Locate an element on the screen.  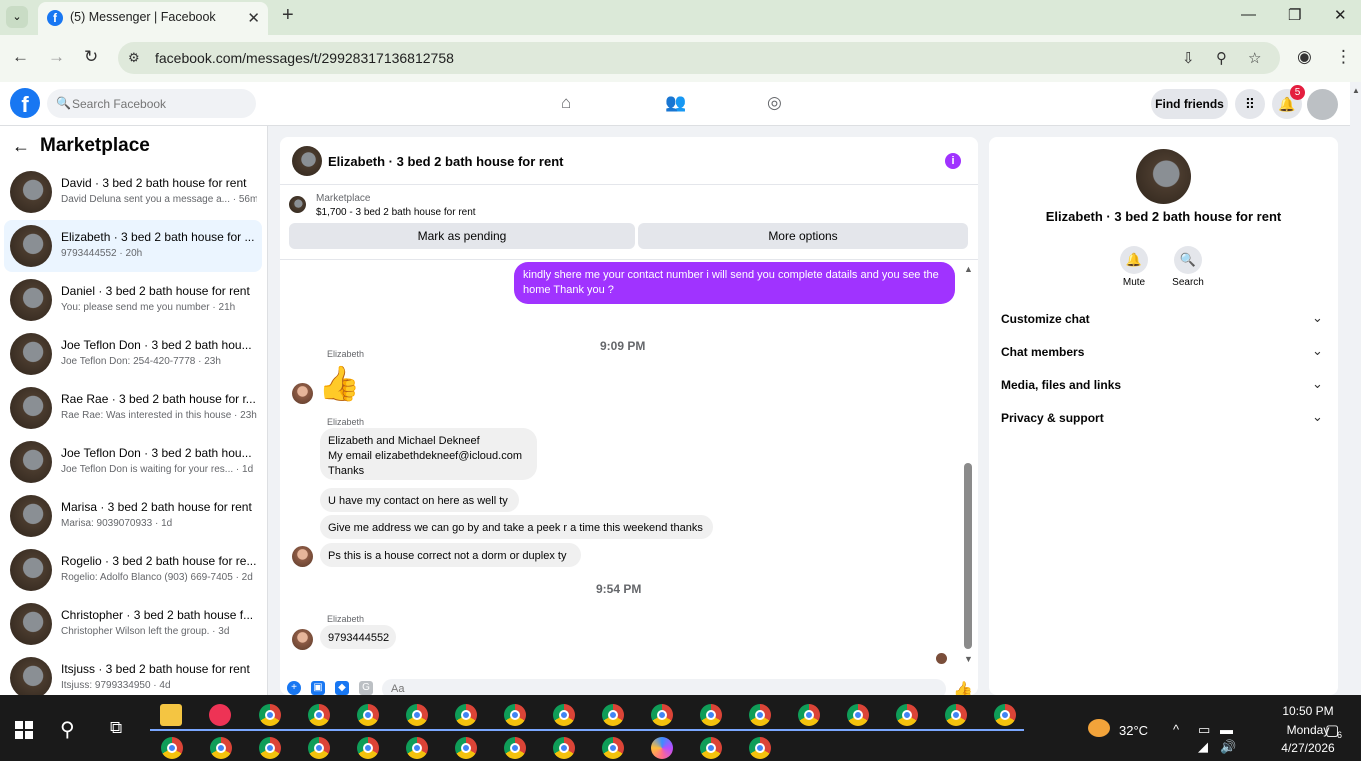
search-button: 🔍 Search is located at coordinates (1188, 267).